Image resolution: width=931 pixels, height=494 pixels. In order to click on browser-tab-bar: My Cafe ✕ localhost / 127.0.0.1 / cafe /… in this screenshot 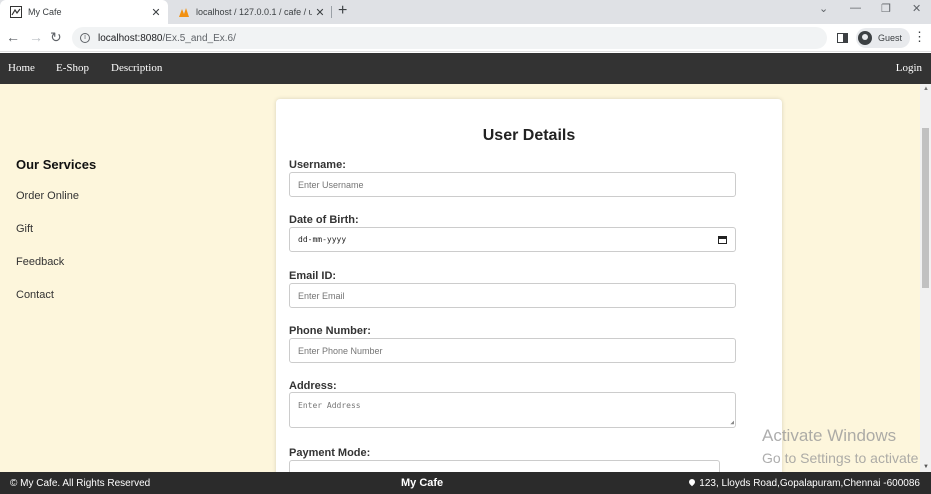, I will do `click(465, 12)`.